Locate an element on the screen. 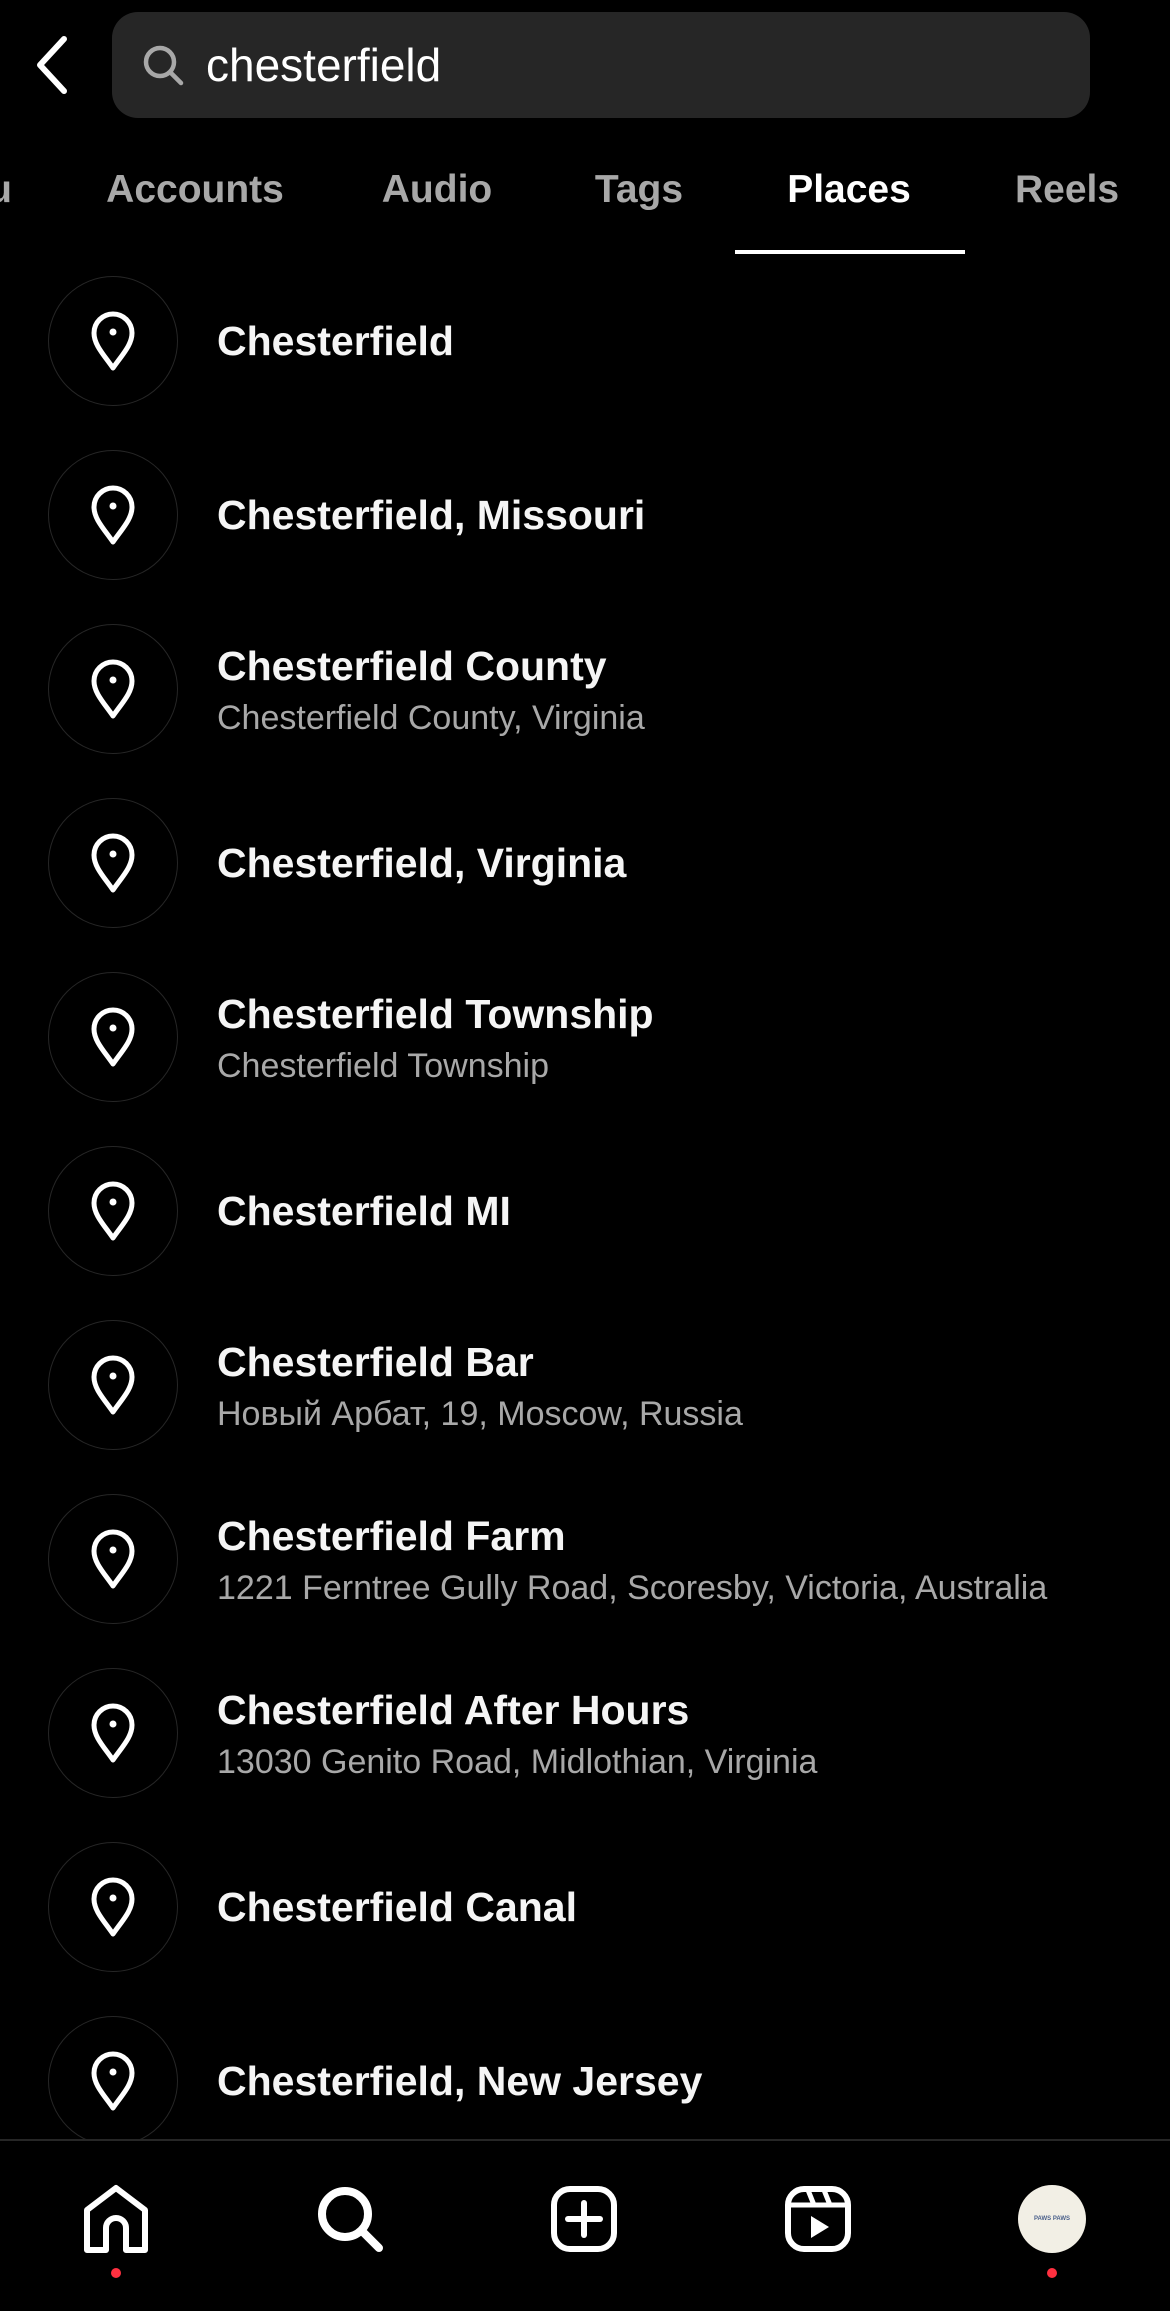 This screenshot has width=1170, height=2311. place-subtitle: Chesterfield County, Virginia is located at coordinates (431, 718).